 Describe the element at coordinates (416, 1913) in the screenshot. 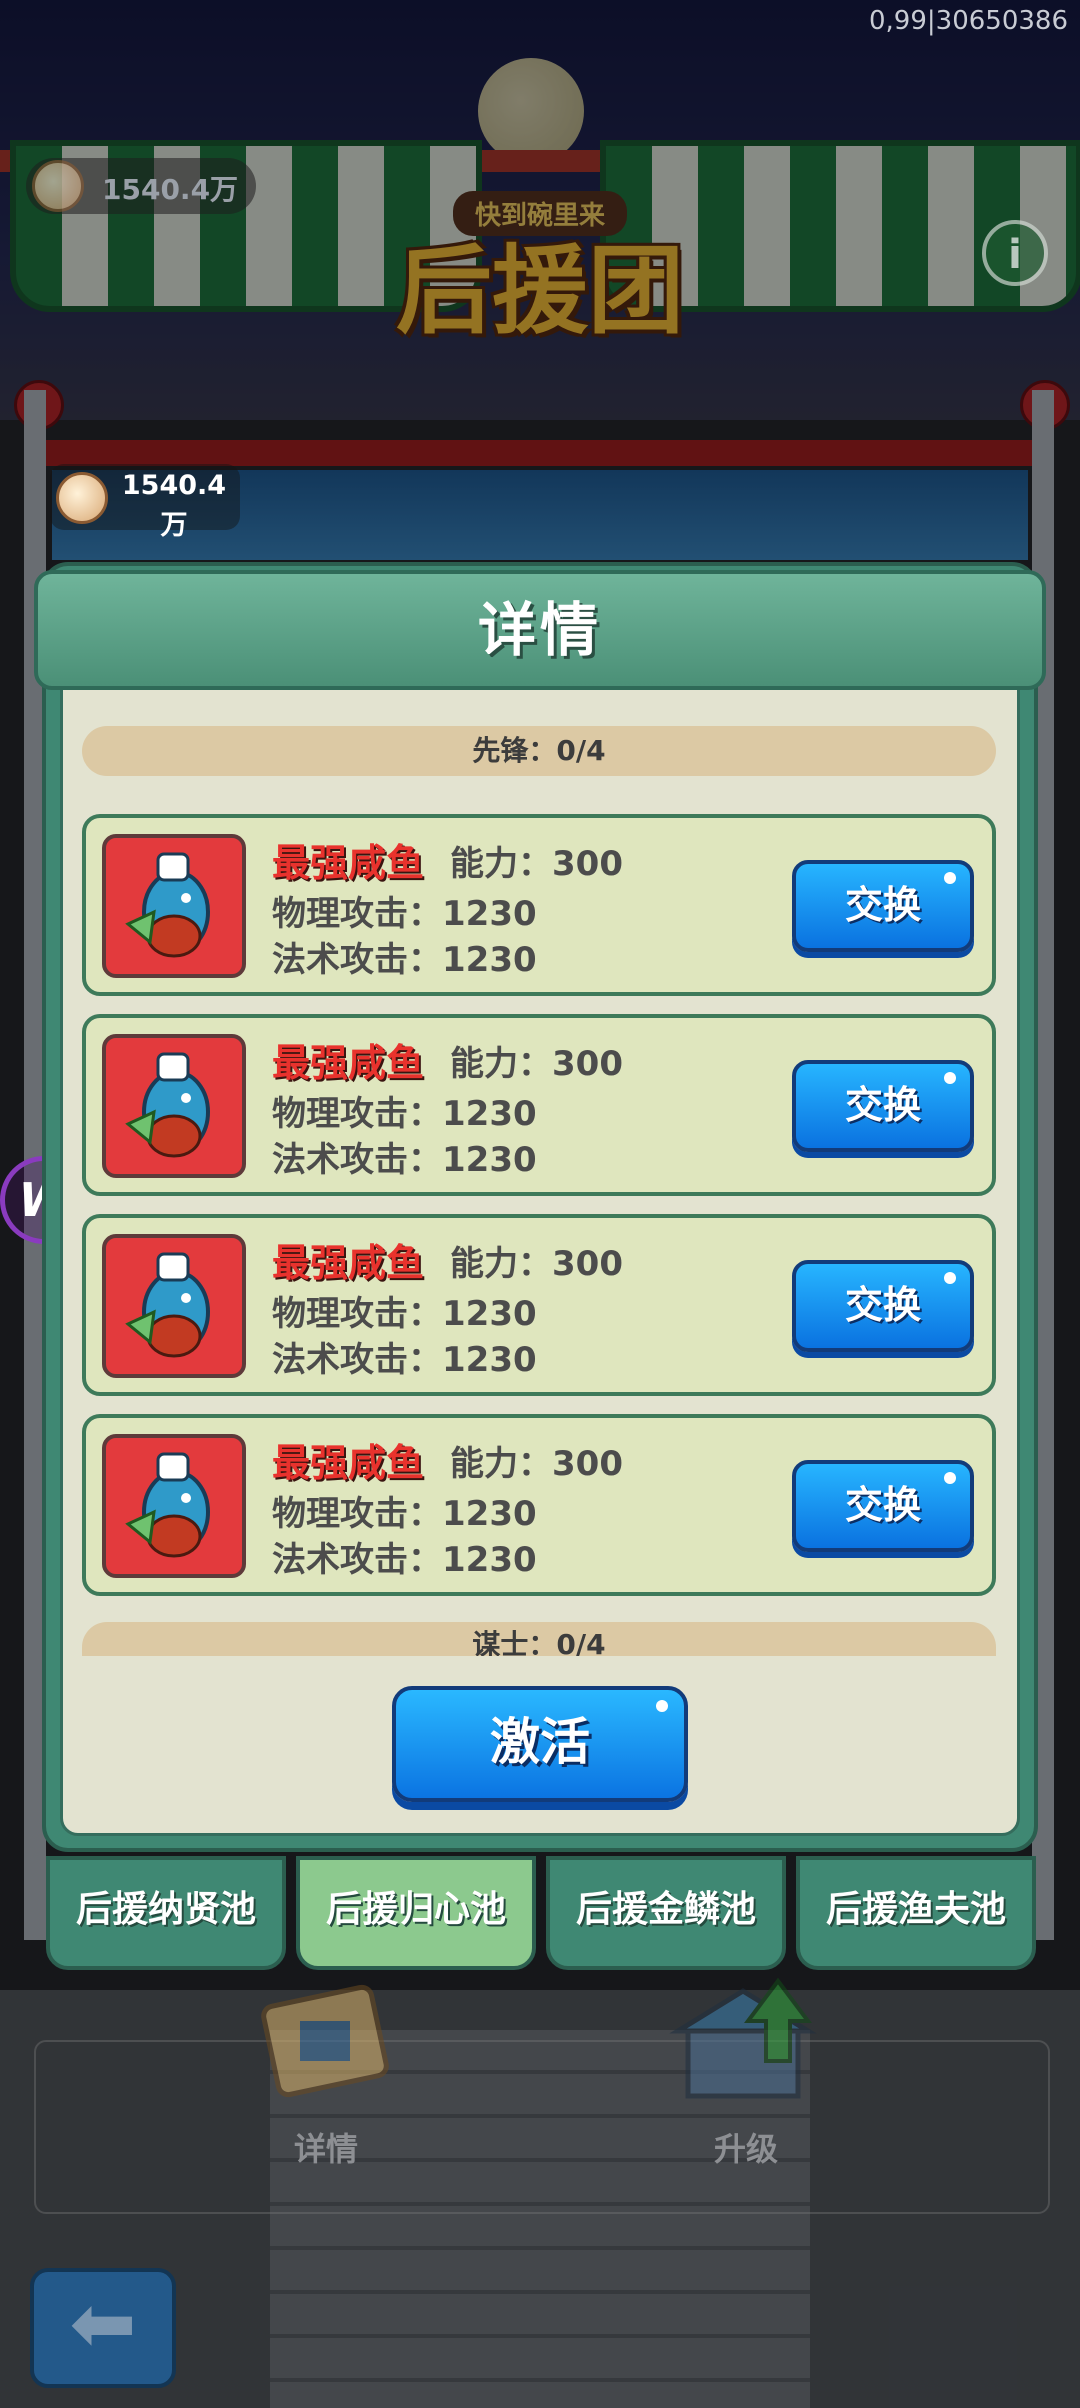

I see `tab-pool-2: 后援归心池` at that location.